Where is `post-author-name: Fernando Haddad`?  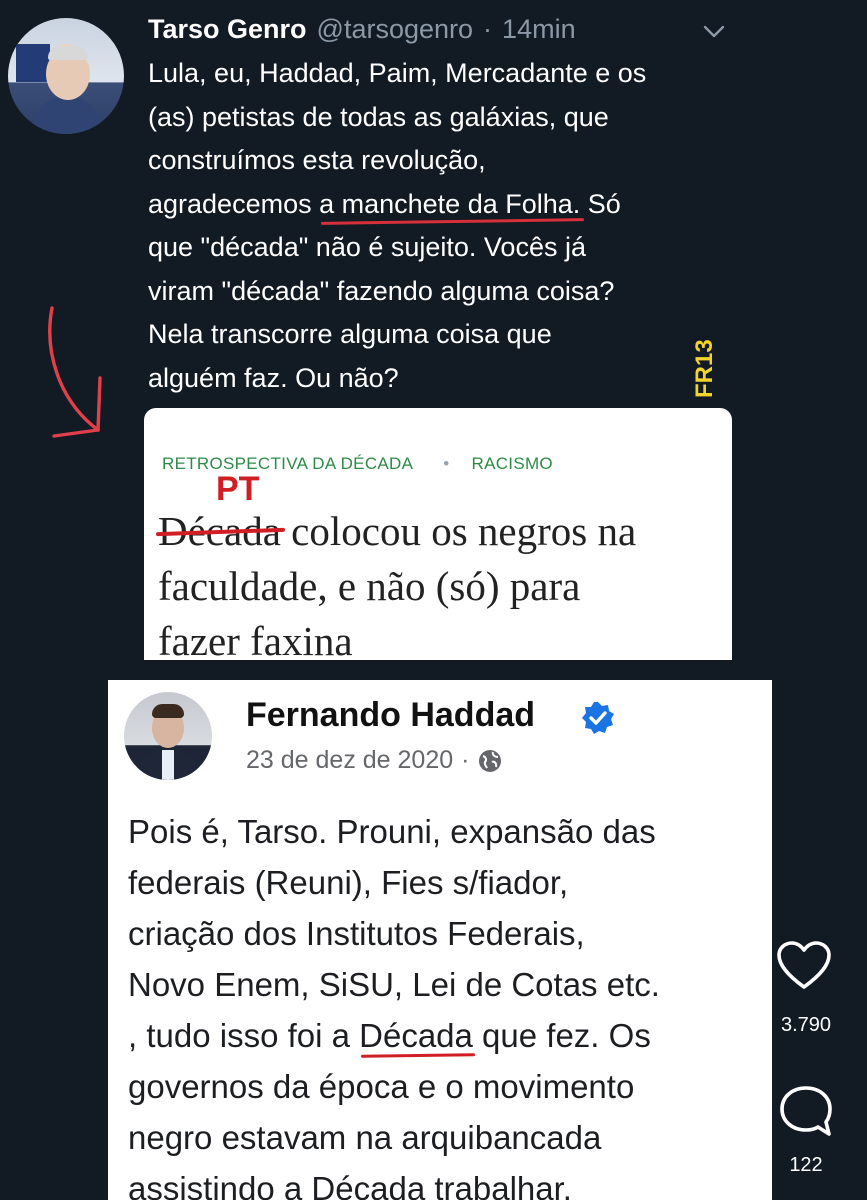
post-author-name: Fernando Haddad is located at coordinates (390, 715).